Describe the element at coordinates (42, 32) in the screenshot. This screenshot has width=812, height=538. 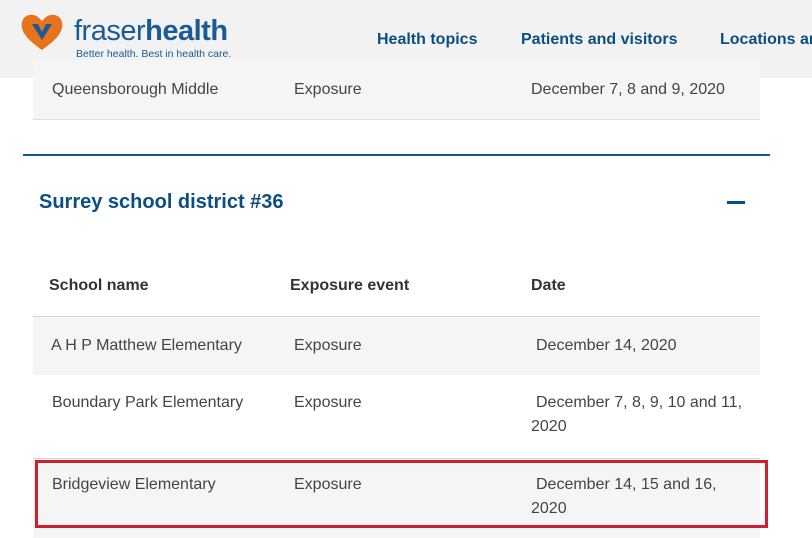
I see `heart-logo-icon` at that location.